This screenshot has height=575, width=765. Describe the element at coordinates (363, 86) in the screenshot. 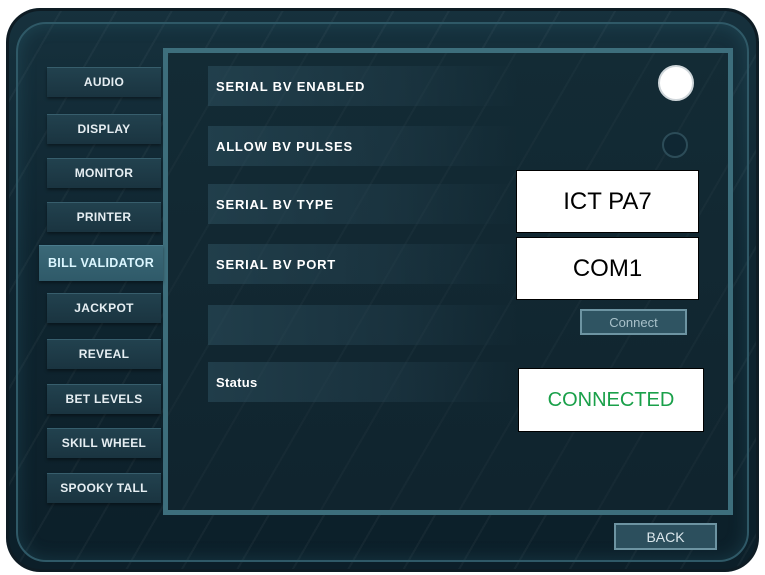

I see `serial-bv-enabled-label: SERIAL BV ENABLED` at that location.